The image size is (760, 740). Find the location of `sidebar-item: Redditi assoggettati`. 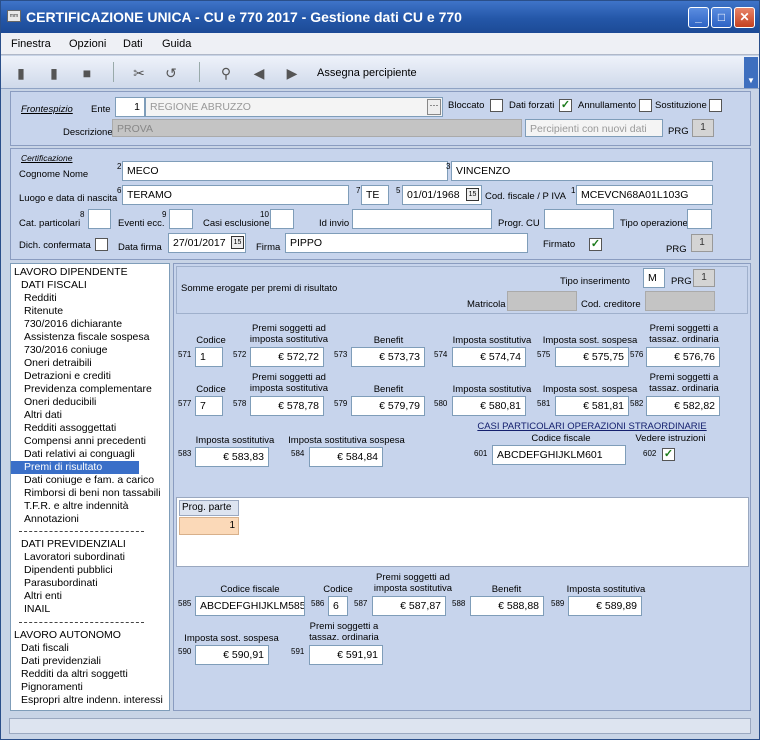

sidebar-item: Redditi assoggettati is located at coordinates (96, 428).